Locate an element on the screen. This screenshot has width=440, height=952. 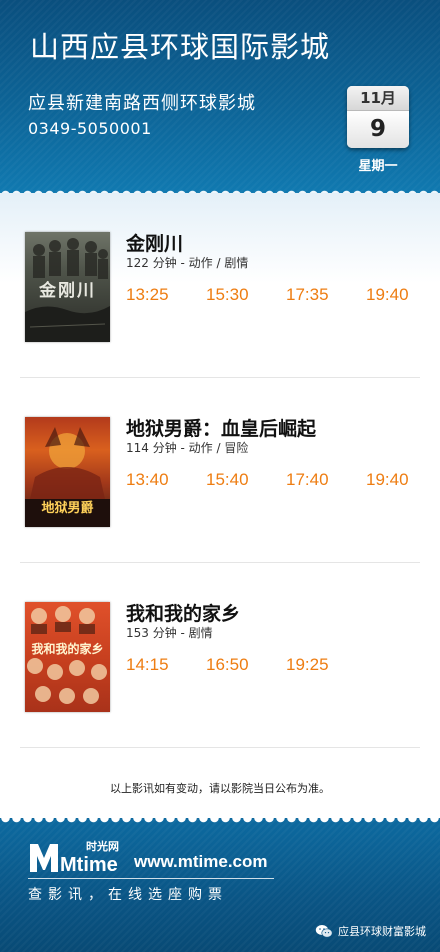
cinema-name: 山西应县环球国际影城 is located at coordinates (180, 47).